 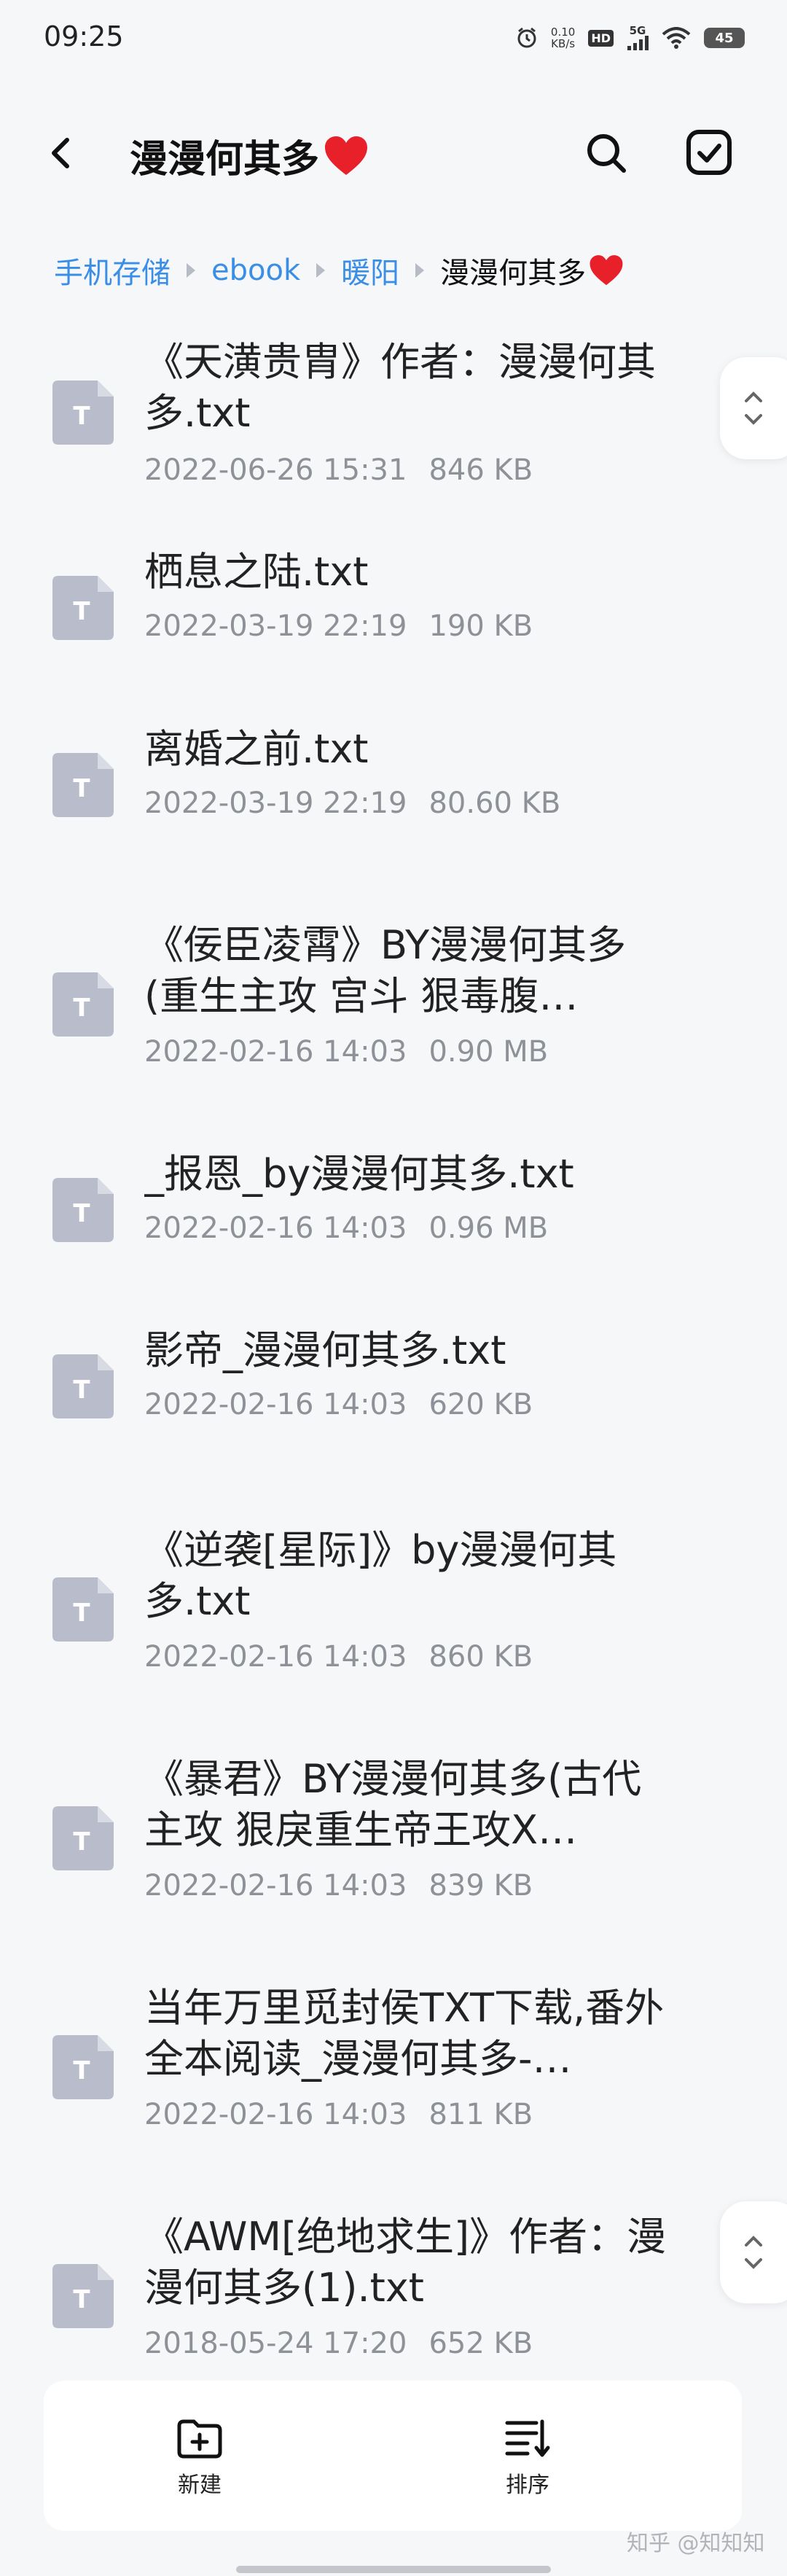 I want to click on sort-button-label: 排序, so click(x=527, y=2485).